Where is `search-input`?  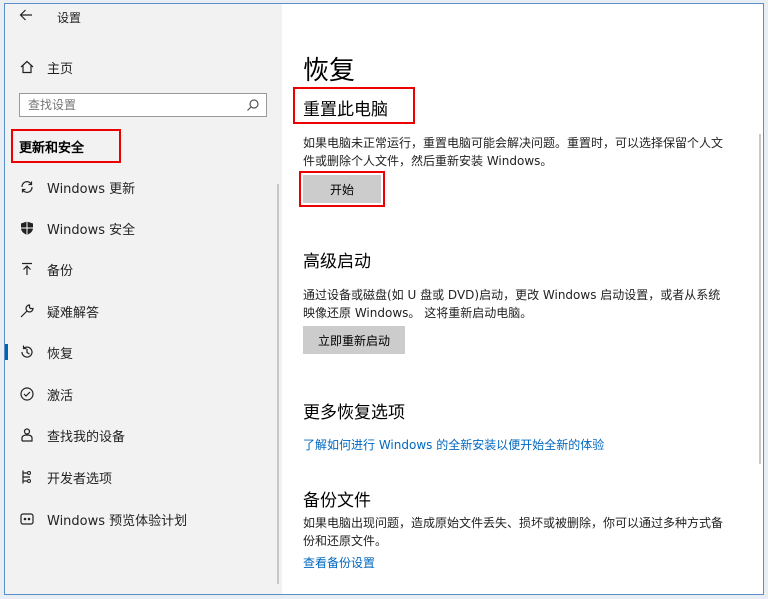 search-input is located at coordinates (129, 105).